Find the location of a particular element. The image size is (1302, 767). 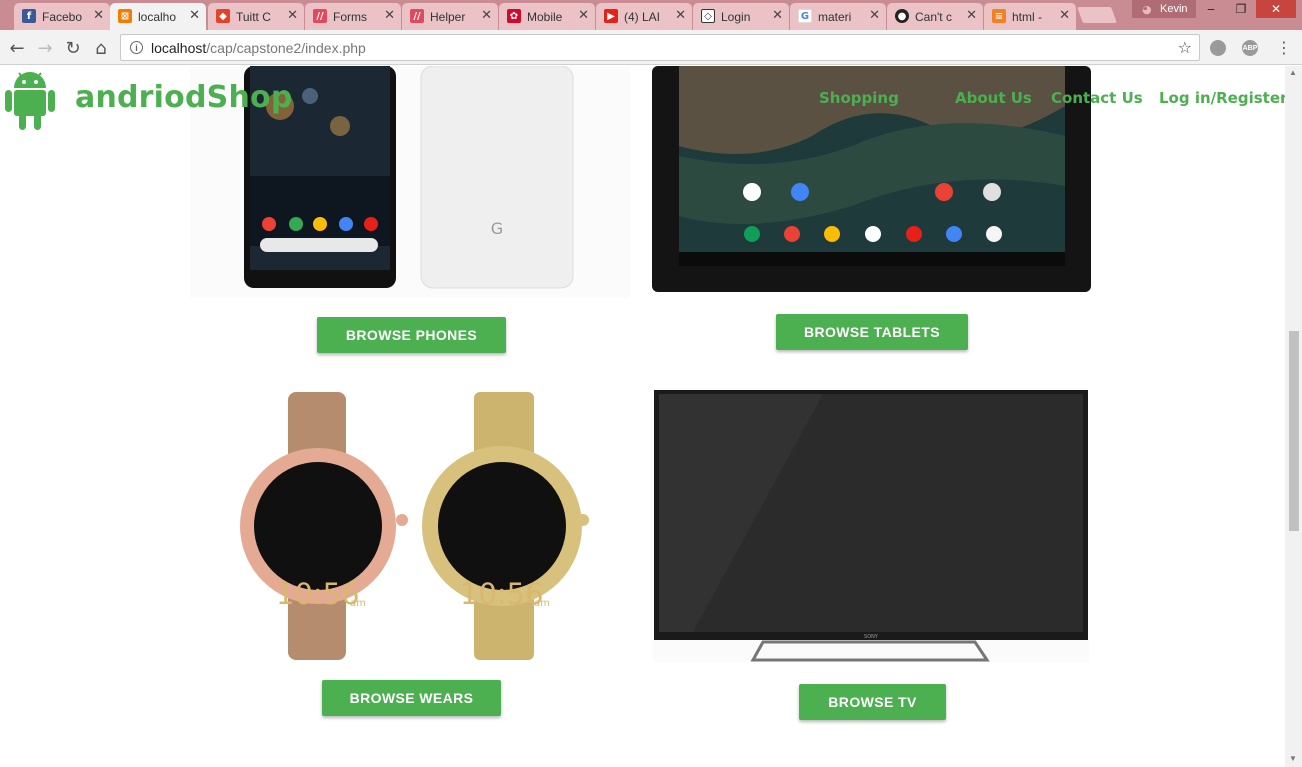

scroll-up-arrow-icon: ▲ is located at coordinates (1293, 72).